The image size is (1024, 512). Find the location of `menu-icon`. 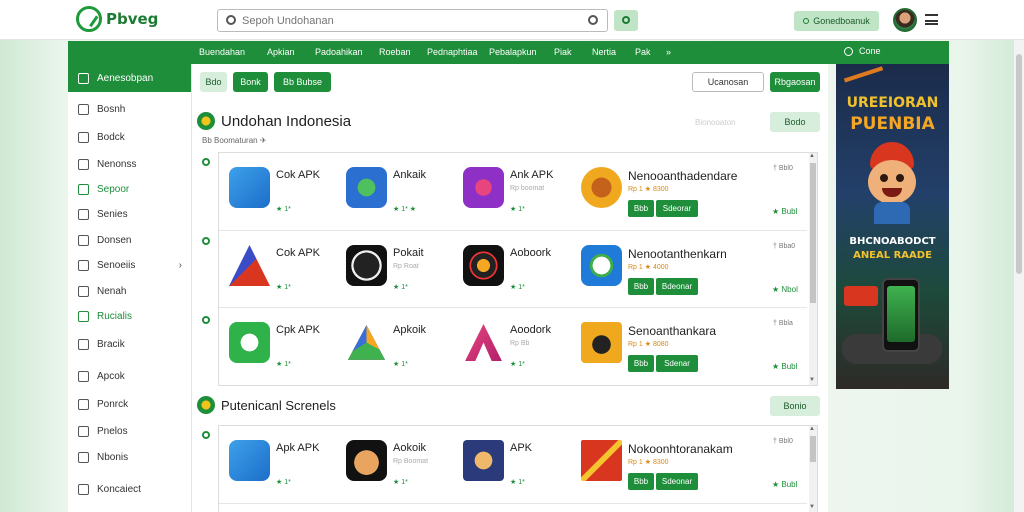

menu-icon is located at coordinates (931, 19).